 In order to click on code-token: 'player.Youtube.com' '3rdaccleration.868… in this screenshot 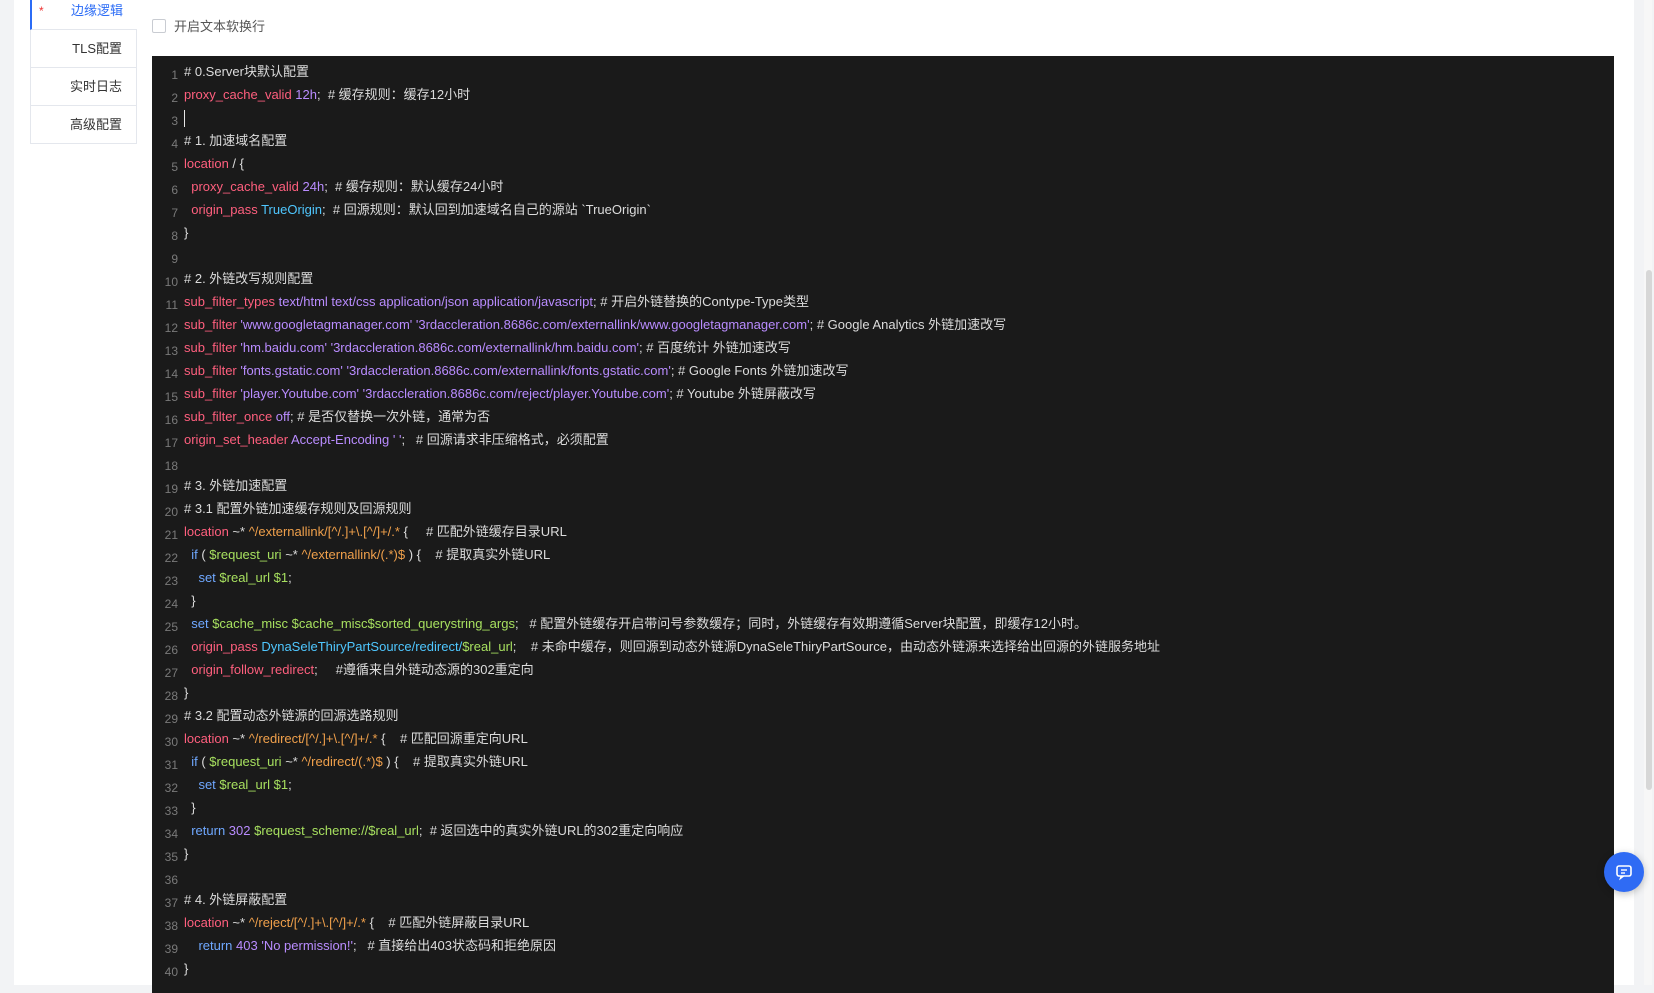, I will do `click(453, 393)`.